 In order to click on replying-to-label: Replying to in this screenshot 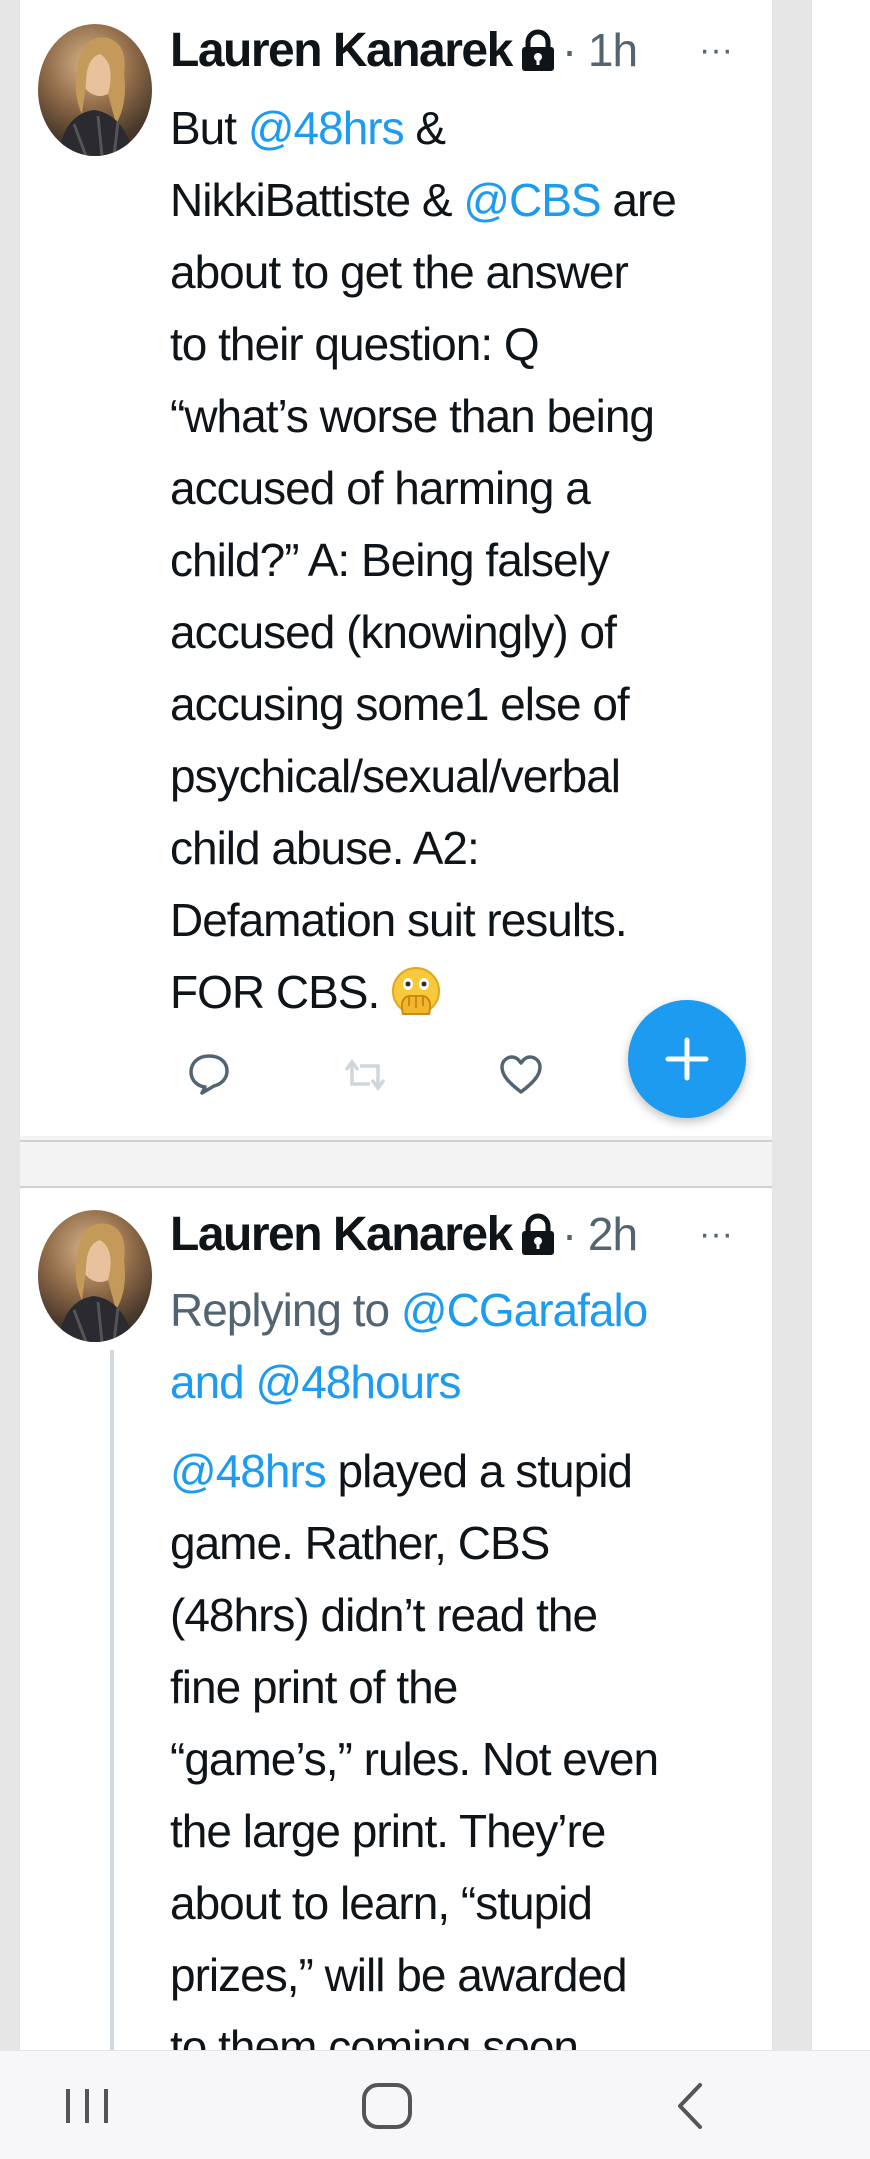, I will do `click(285, 1310)`.